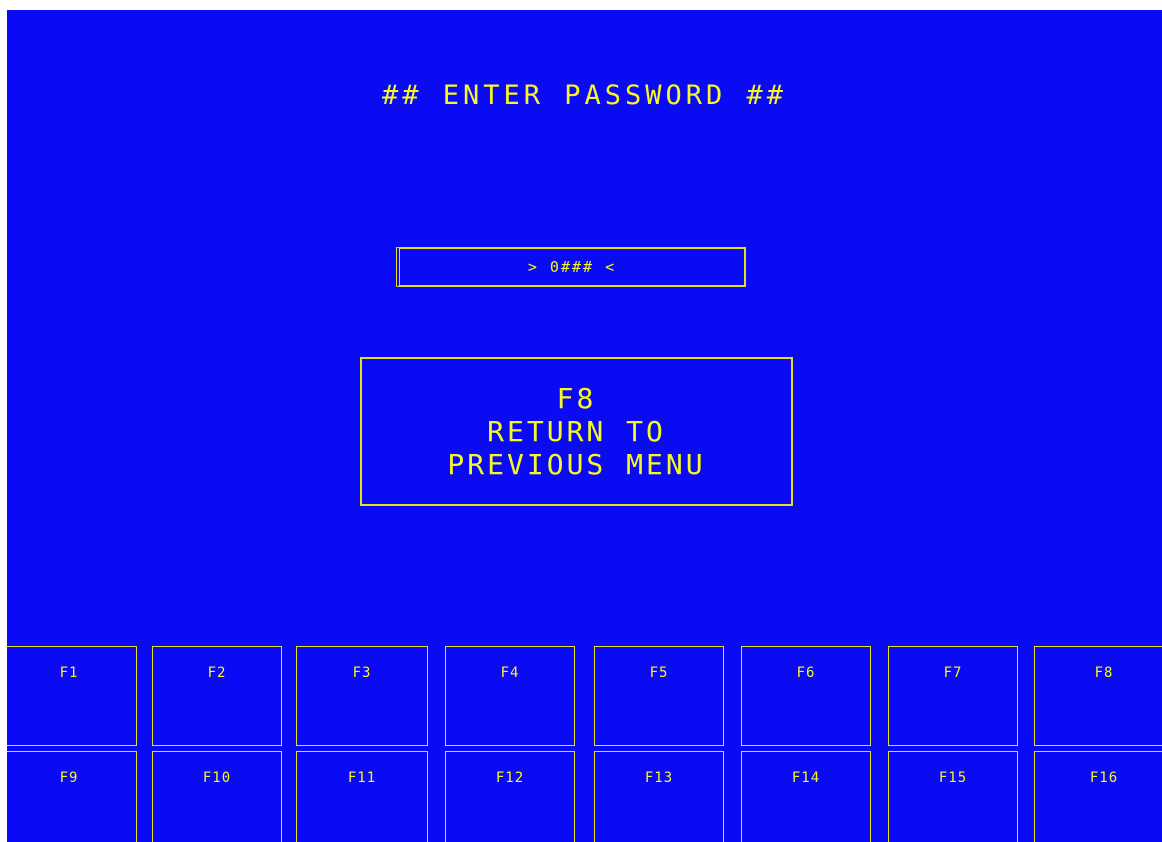 This screenshot has width=1162, height=842. What do you see at coordinates (1098, 796) in the screenshot?
I see `function-key-f16: F16` at bounding box center [1098, 796].